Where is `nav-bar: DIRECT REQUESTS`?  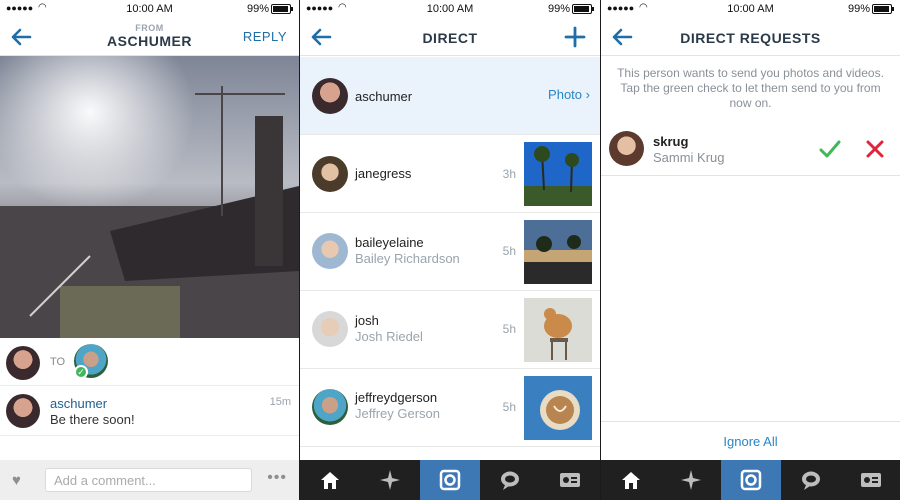 nav-bar: DIRECT REQUESTS is located at coordinates (750, 37).